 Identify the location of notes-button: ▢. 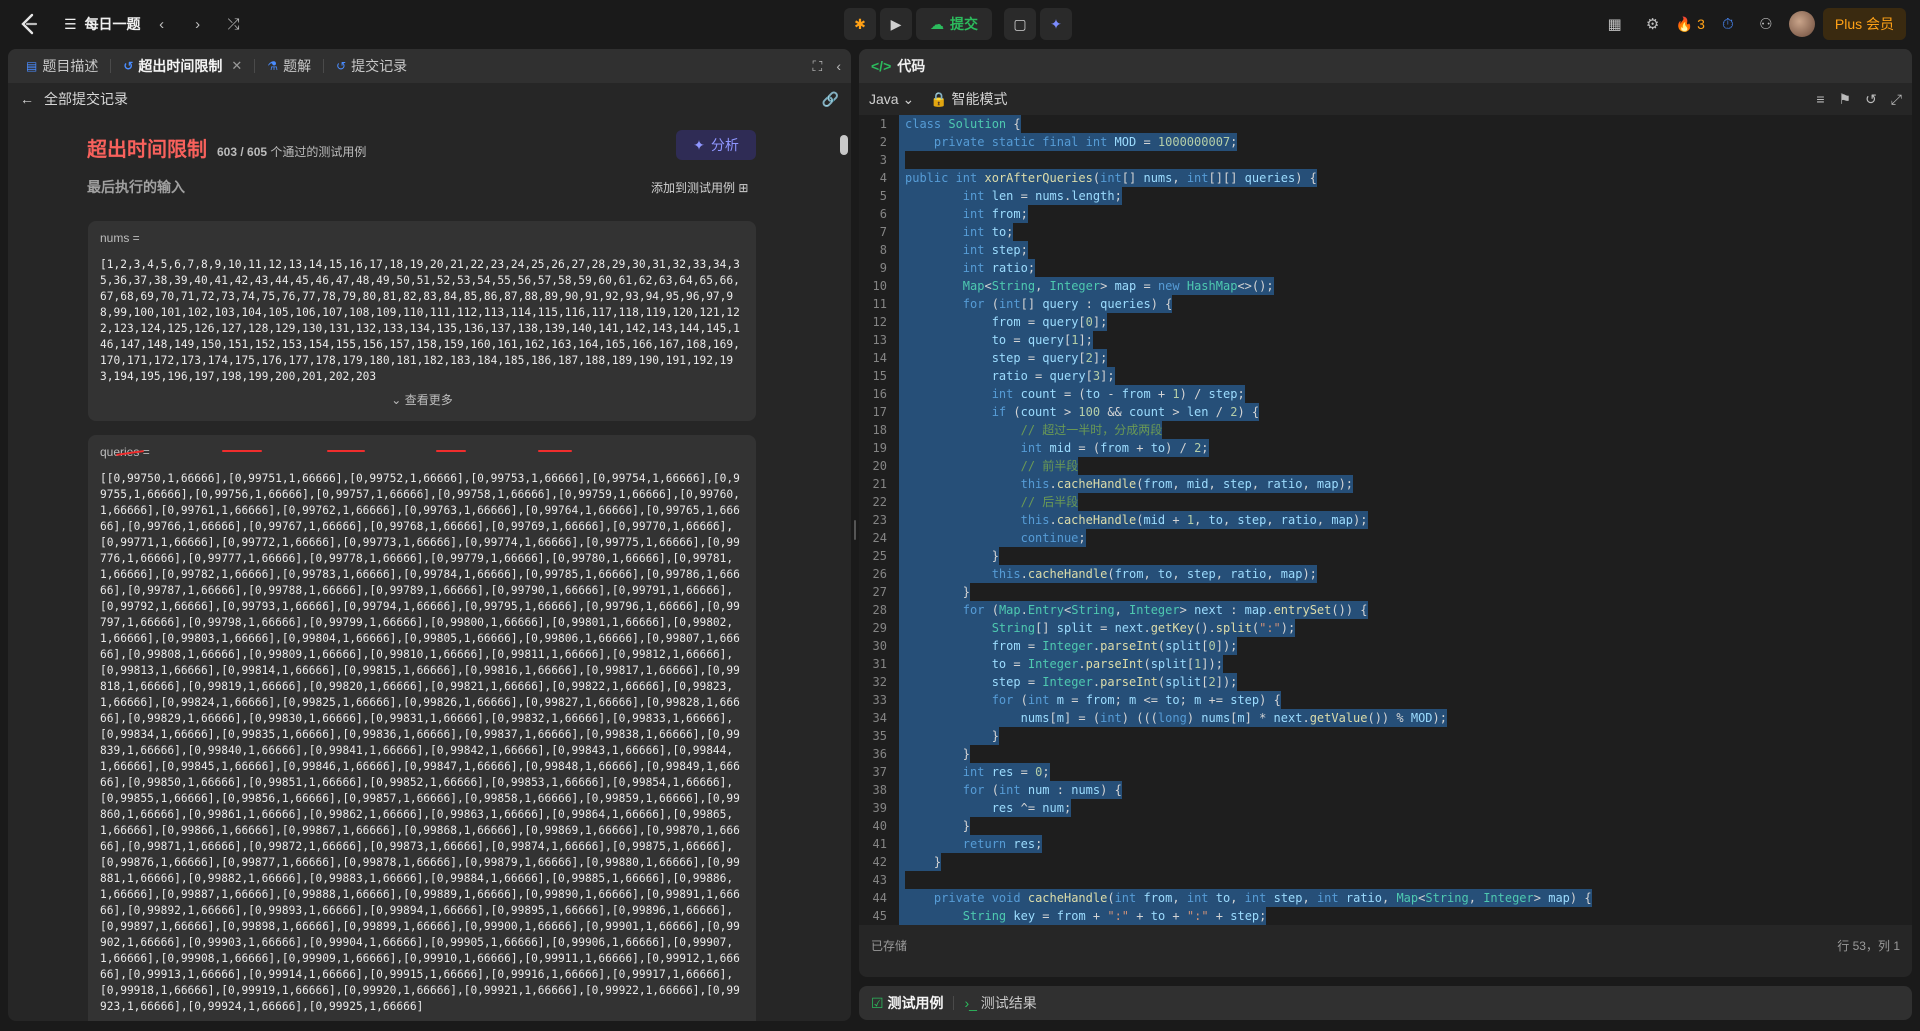
(1020, 24).